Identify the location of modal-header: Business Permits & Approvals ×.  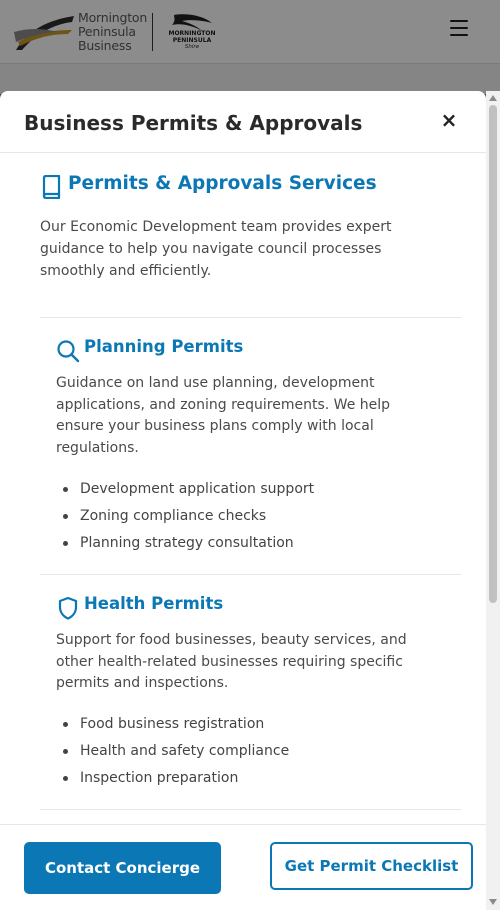
(243, 122).